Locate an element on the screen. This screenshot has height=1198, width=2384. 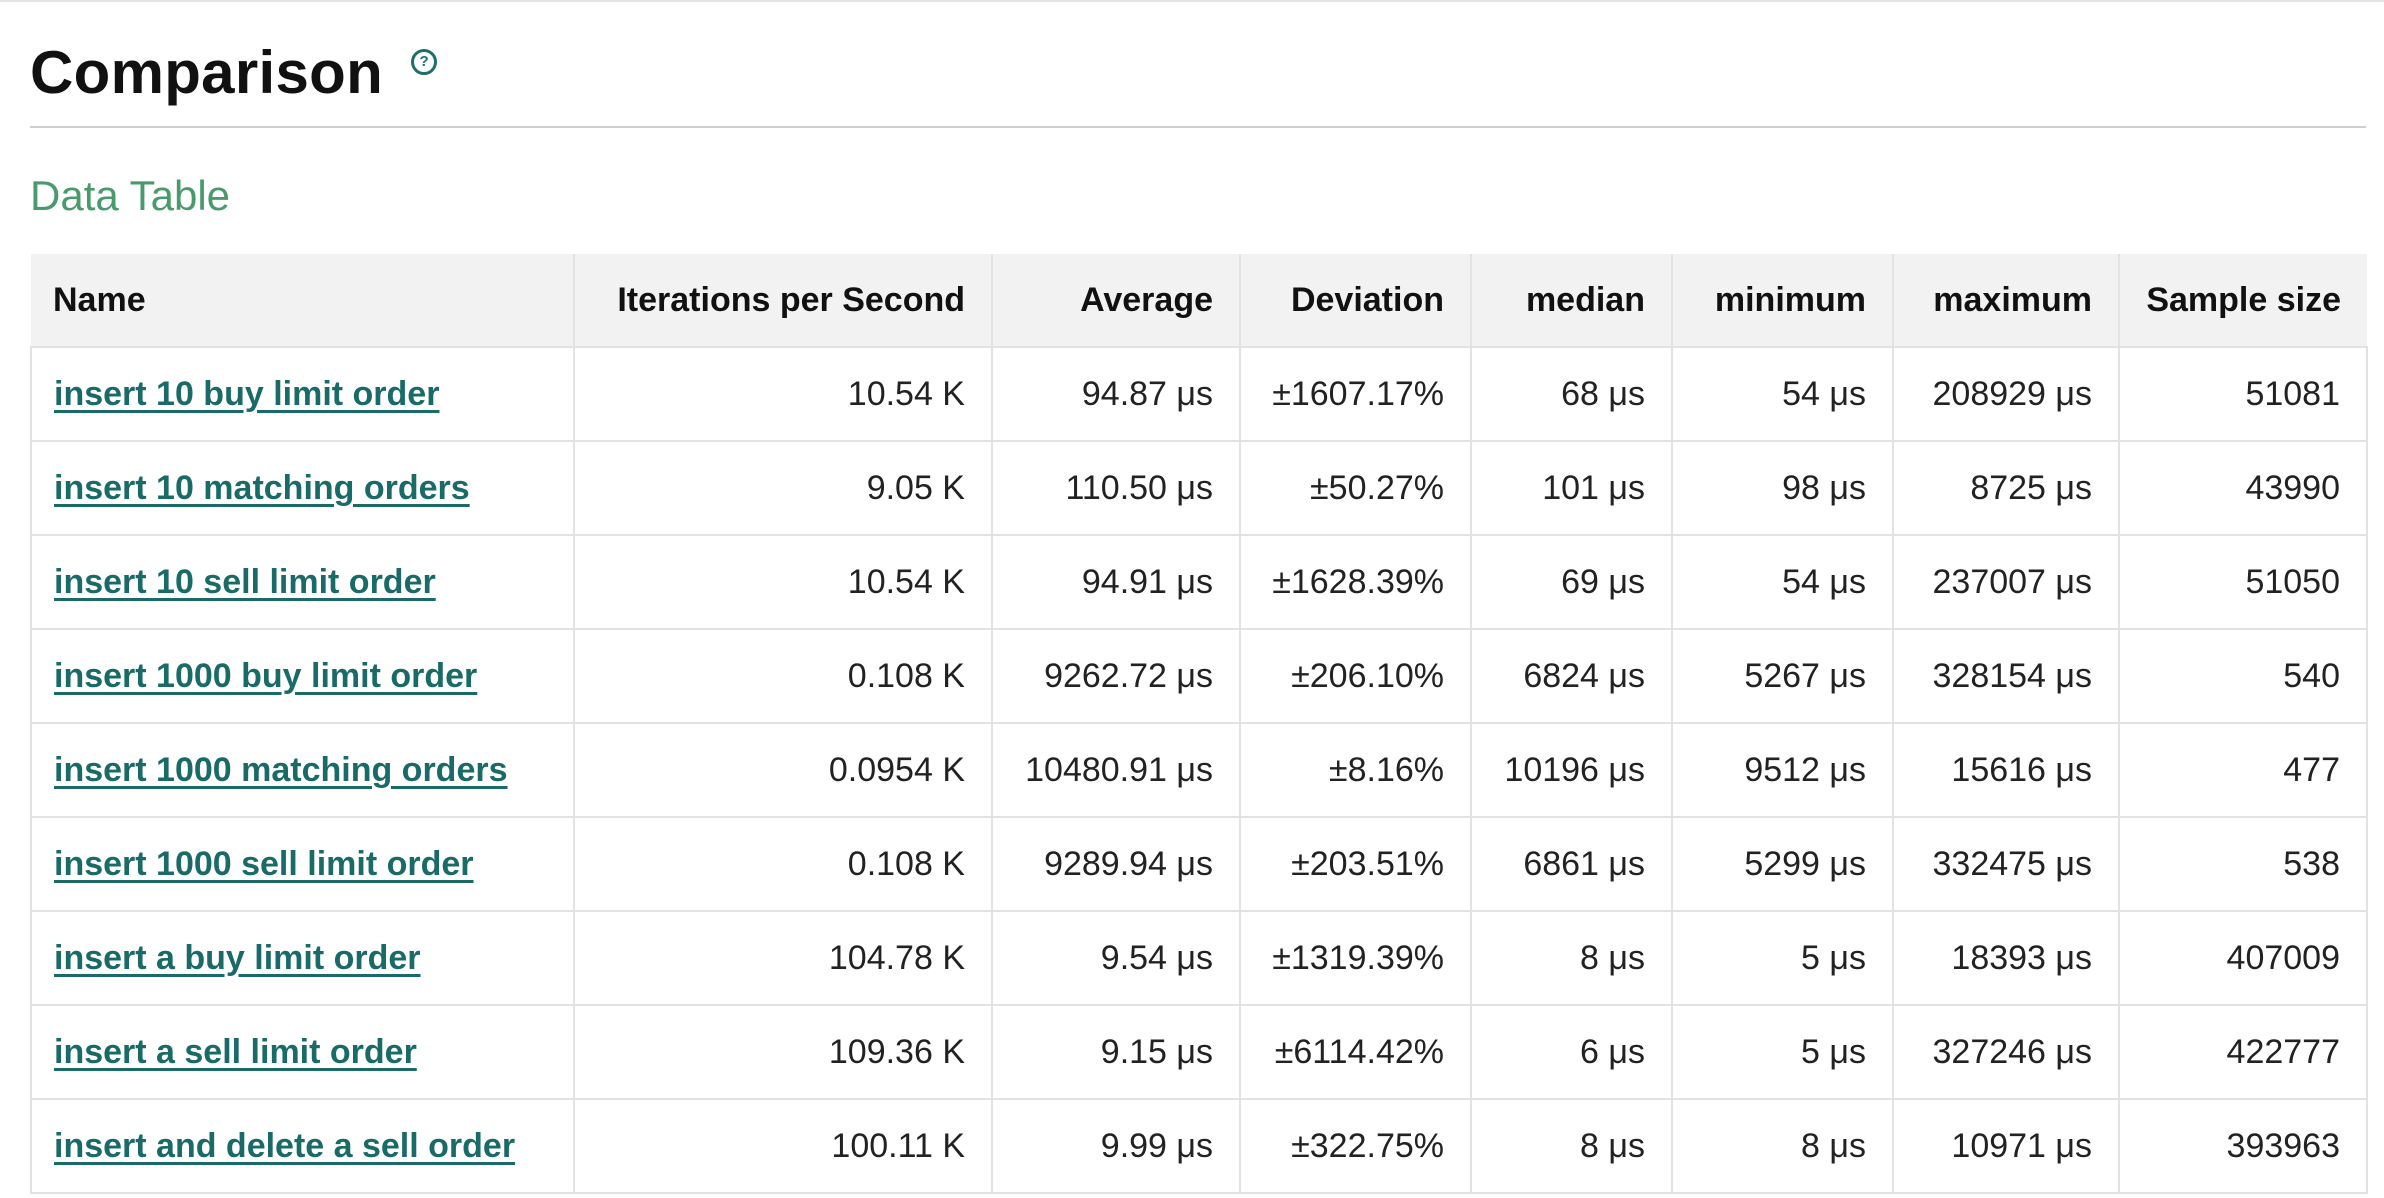
ips-cell: 109.36 K is located at coordinates (783, 1051).